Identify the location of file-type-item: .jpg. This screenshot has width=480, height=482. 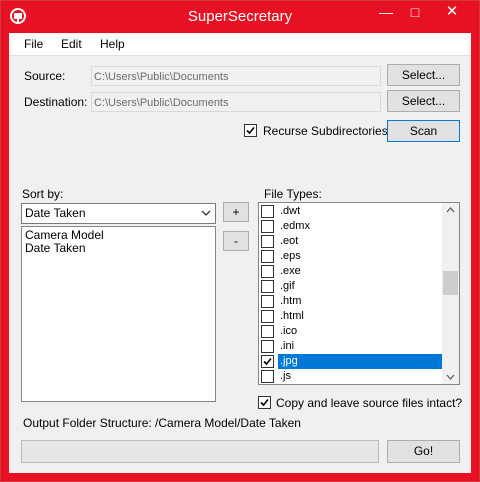
(352, 361).